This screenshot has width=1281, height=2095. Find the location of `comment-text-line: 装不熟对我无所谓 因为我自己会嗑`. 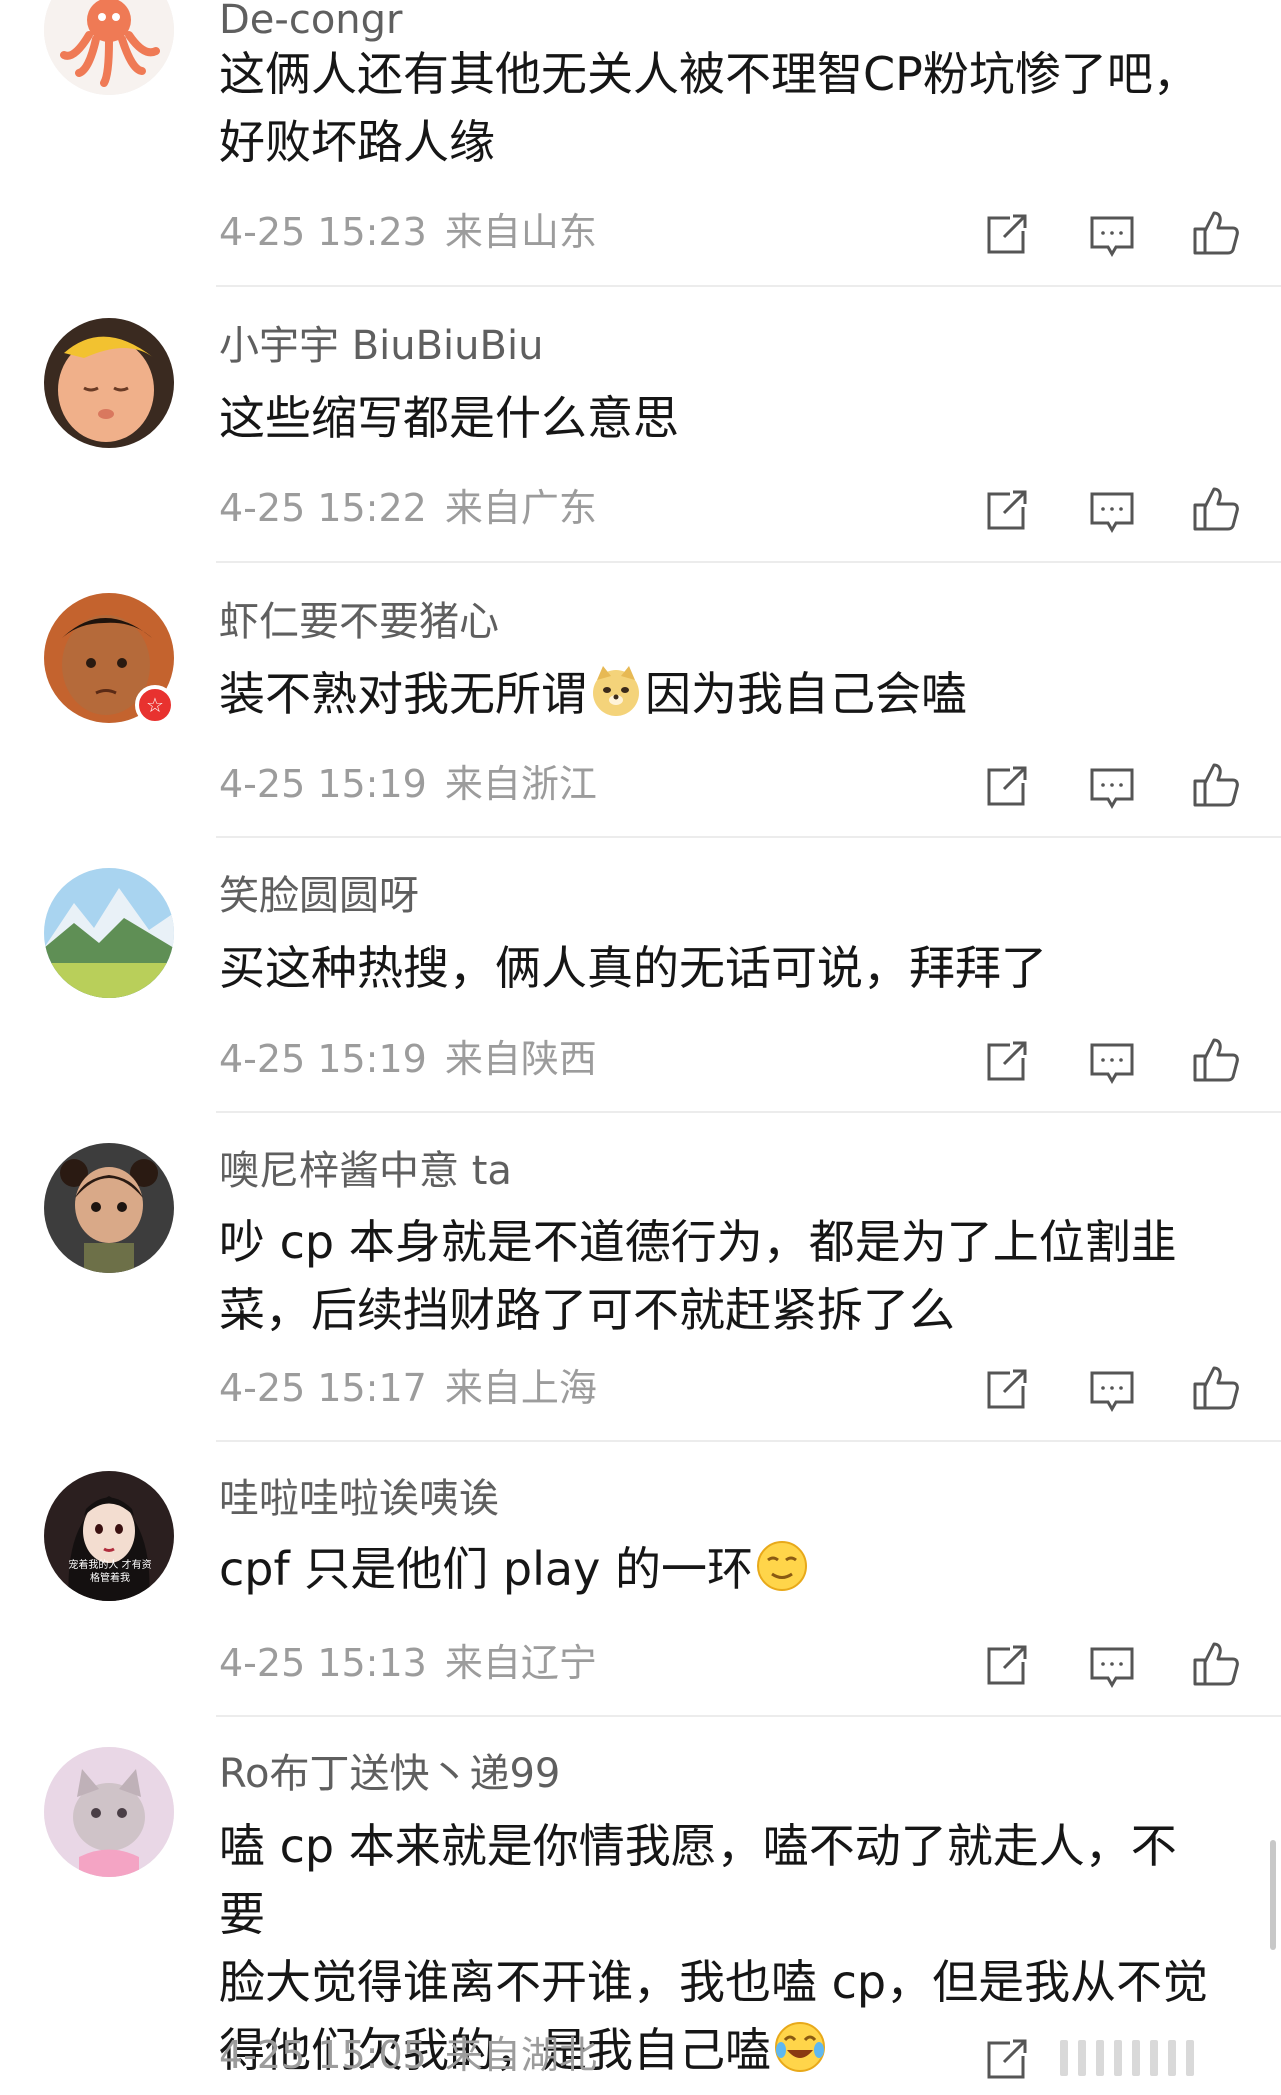

comment-text-line: 装不熟对我无所谓 因为我自己会嗑 is located at coordinates (719, 694).